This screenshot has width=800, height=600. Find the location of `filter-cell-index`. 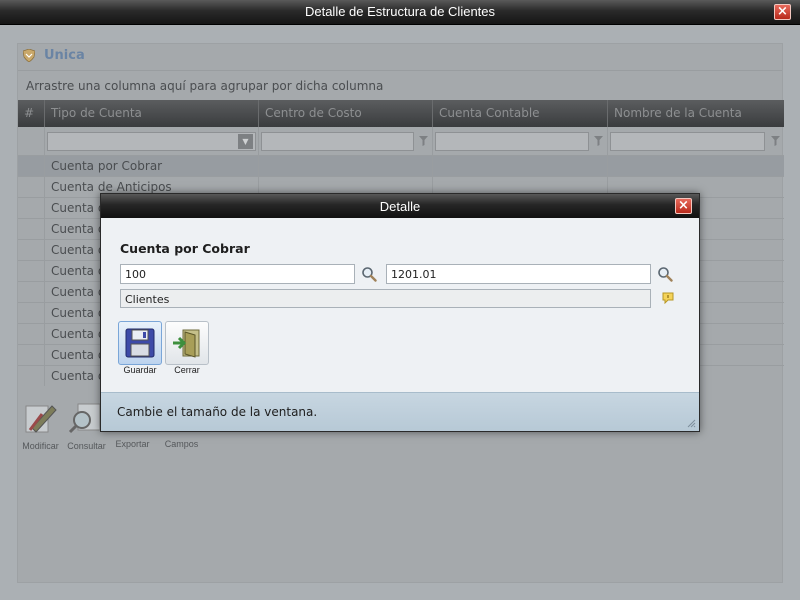

filter-cell-index is located at coordinates (31, 141).